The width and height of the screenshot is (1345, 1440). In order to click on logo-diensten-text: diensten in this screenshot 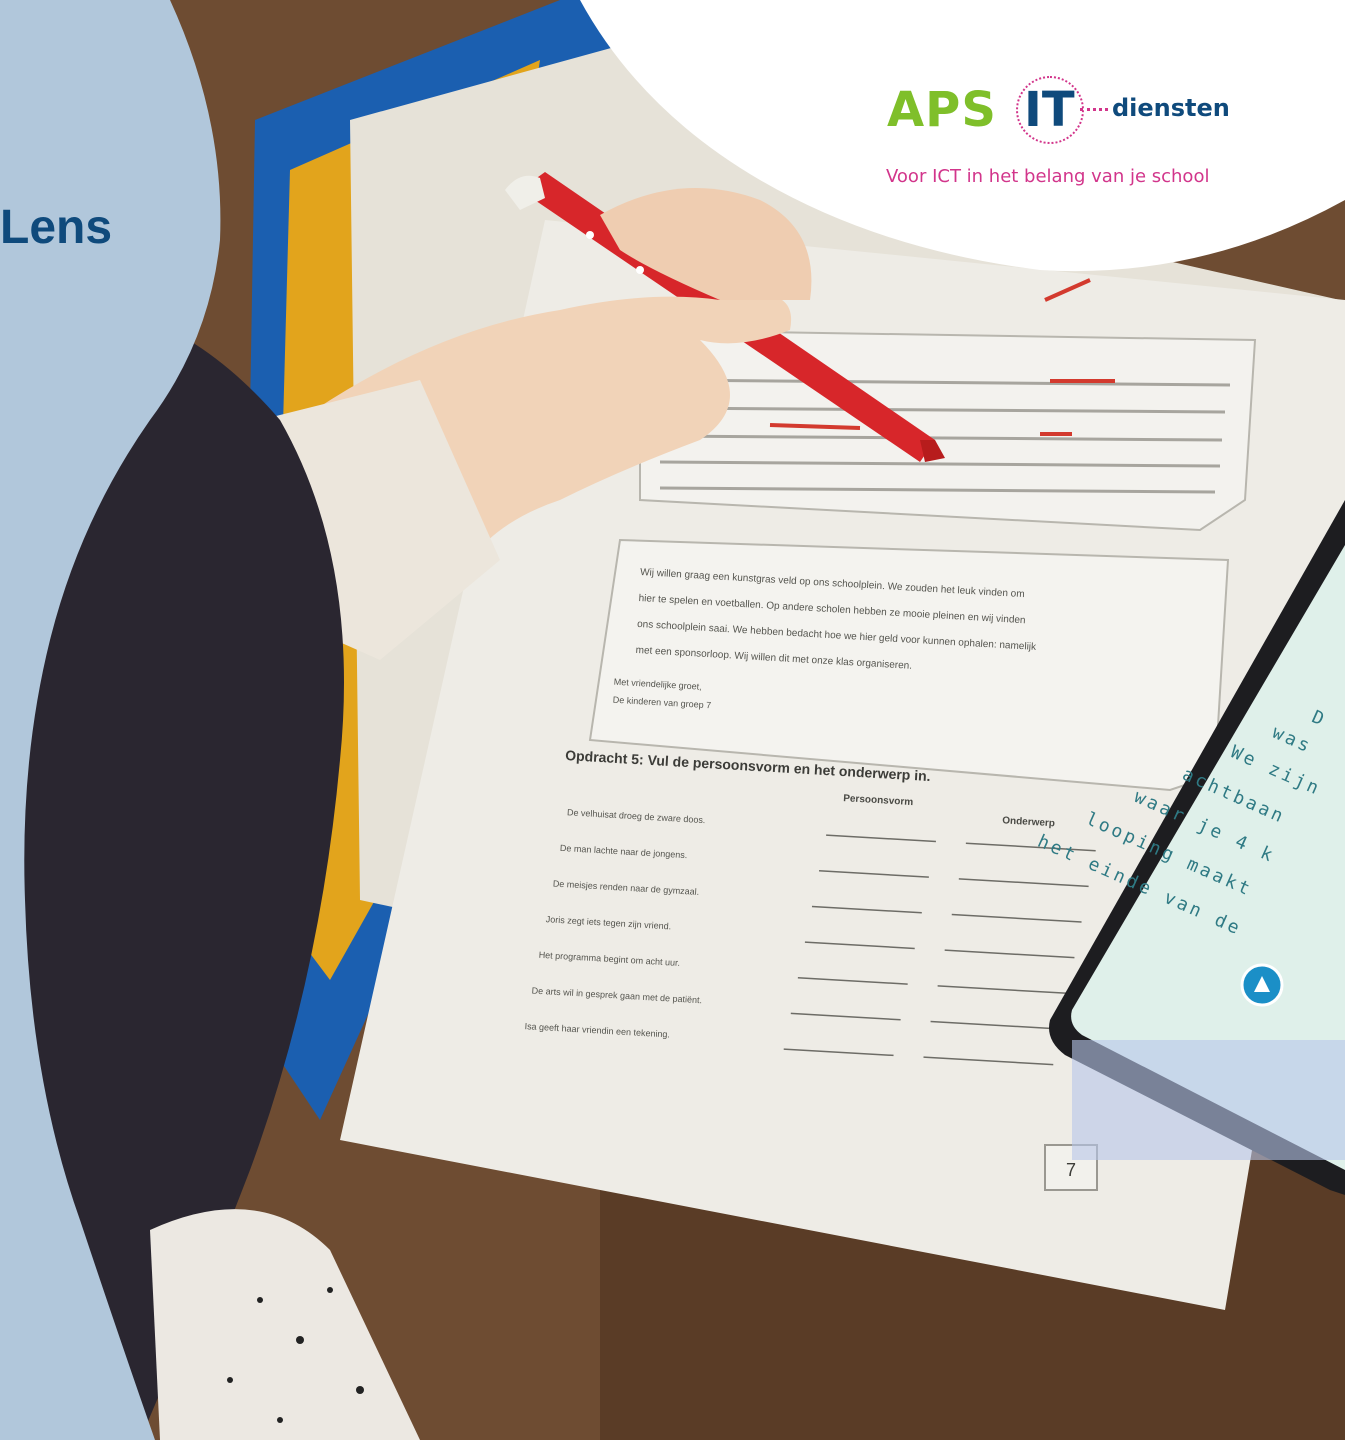, I will do `click(1171, 108)`.